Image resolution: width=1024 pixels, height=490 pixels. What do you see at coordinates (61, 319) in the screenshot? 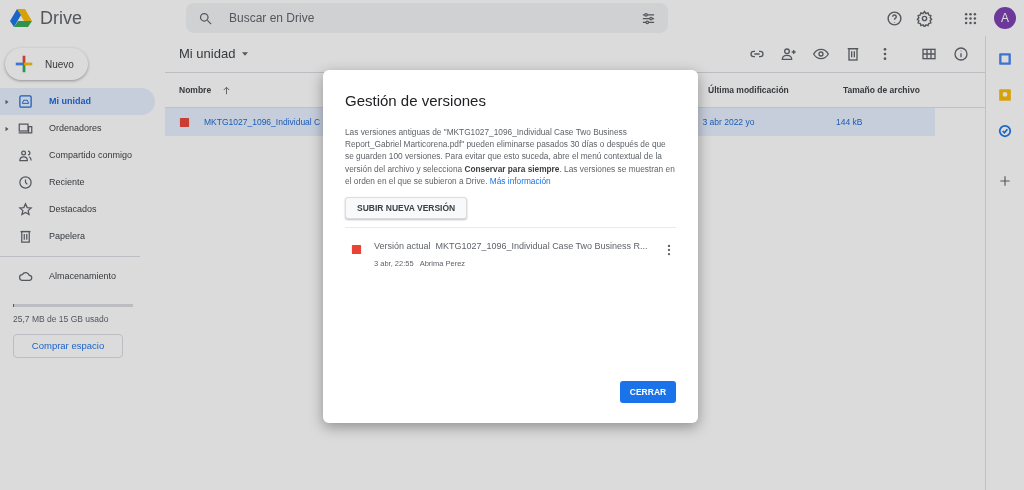
I see `storage-usage-text: 25,7 MB de 15 GB usado` at bounding box center [61, 319].